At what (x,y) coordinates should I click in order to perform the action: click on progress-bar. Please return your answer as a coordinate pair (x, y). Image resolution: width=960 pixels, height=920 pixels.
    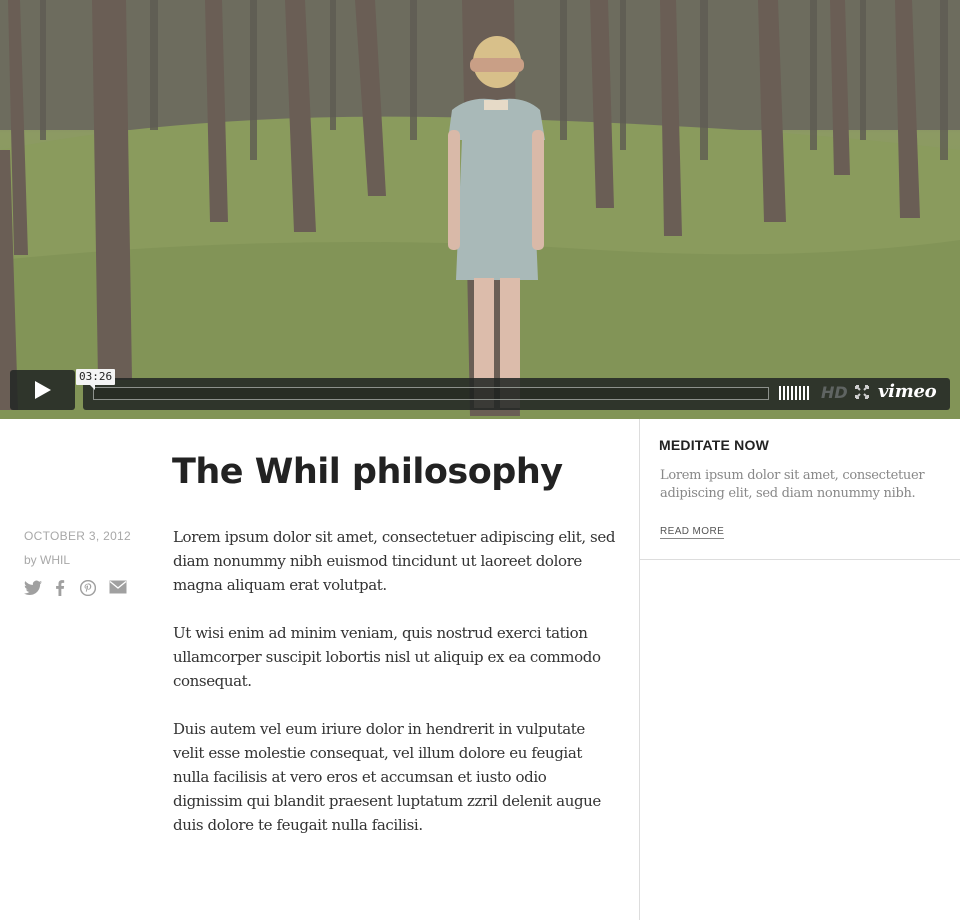
    Looking at the image, I should click on (431, 393).